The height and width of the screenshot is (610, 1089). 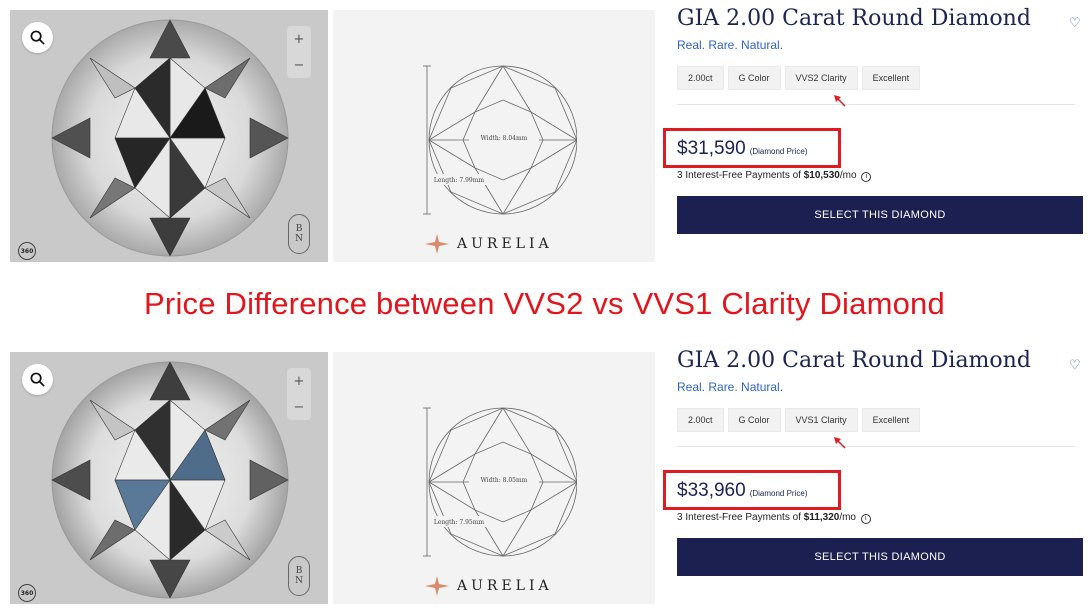 I want to click on chip-clarity: VVS2 Clarity, so click(x=821, y=78).